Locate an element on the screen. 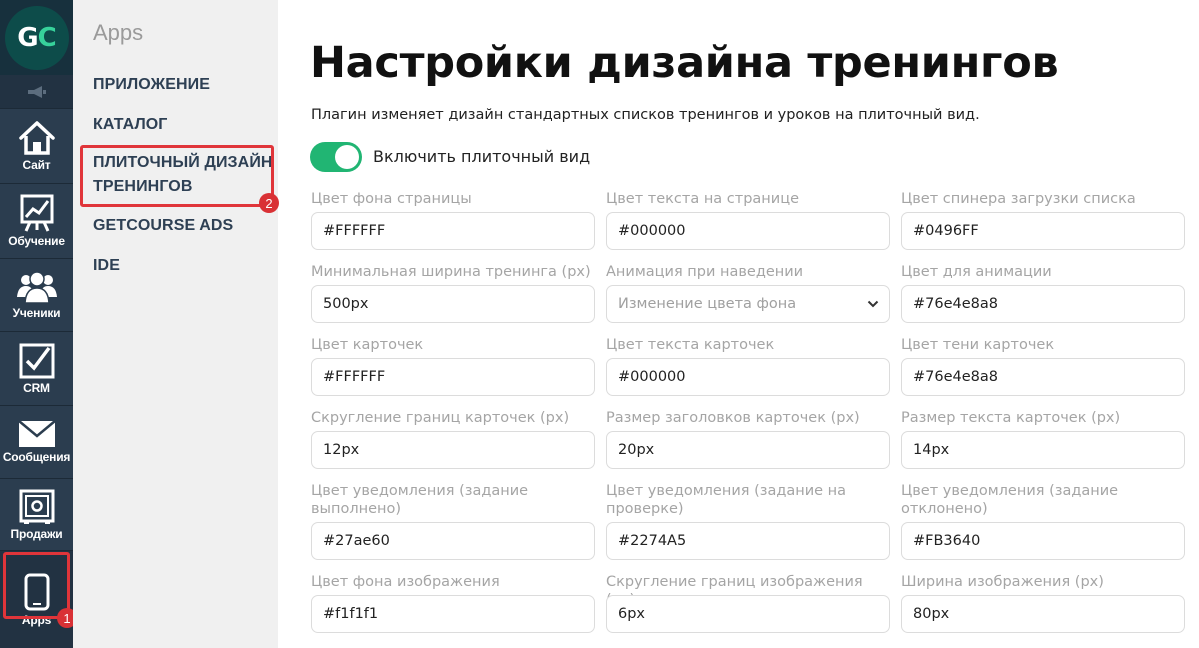  nav-item-crm: CRM is located at coordinates (36, 368).